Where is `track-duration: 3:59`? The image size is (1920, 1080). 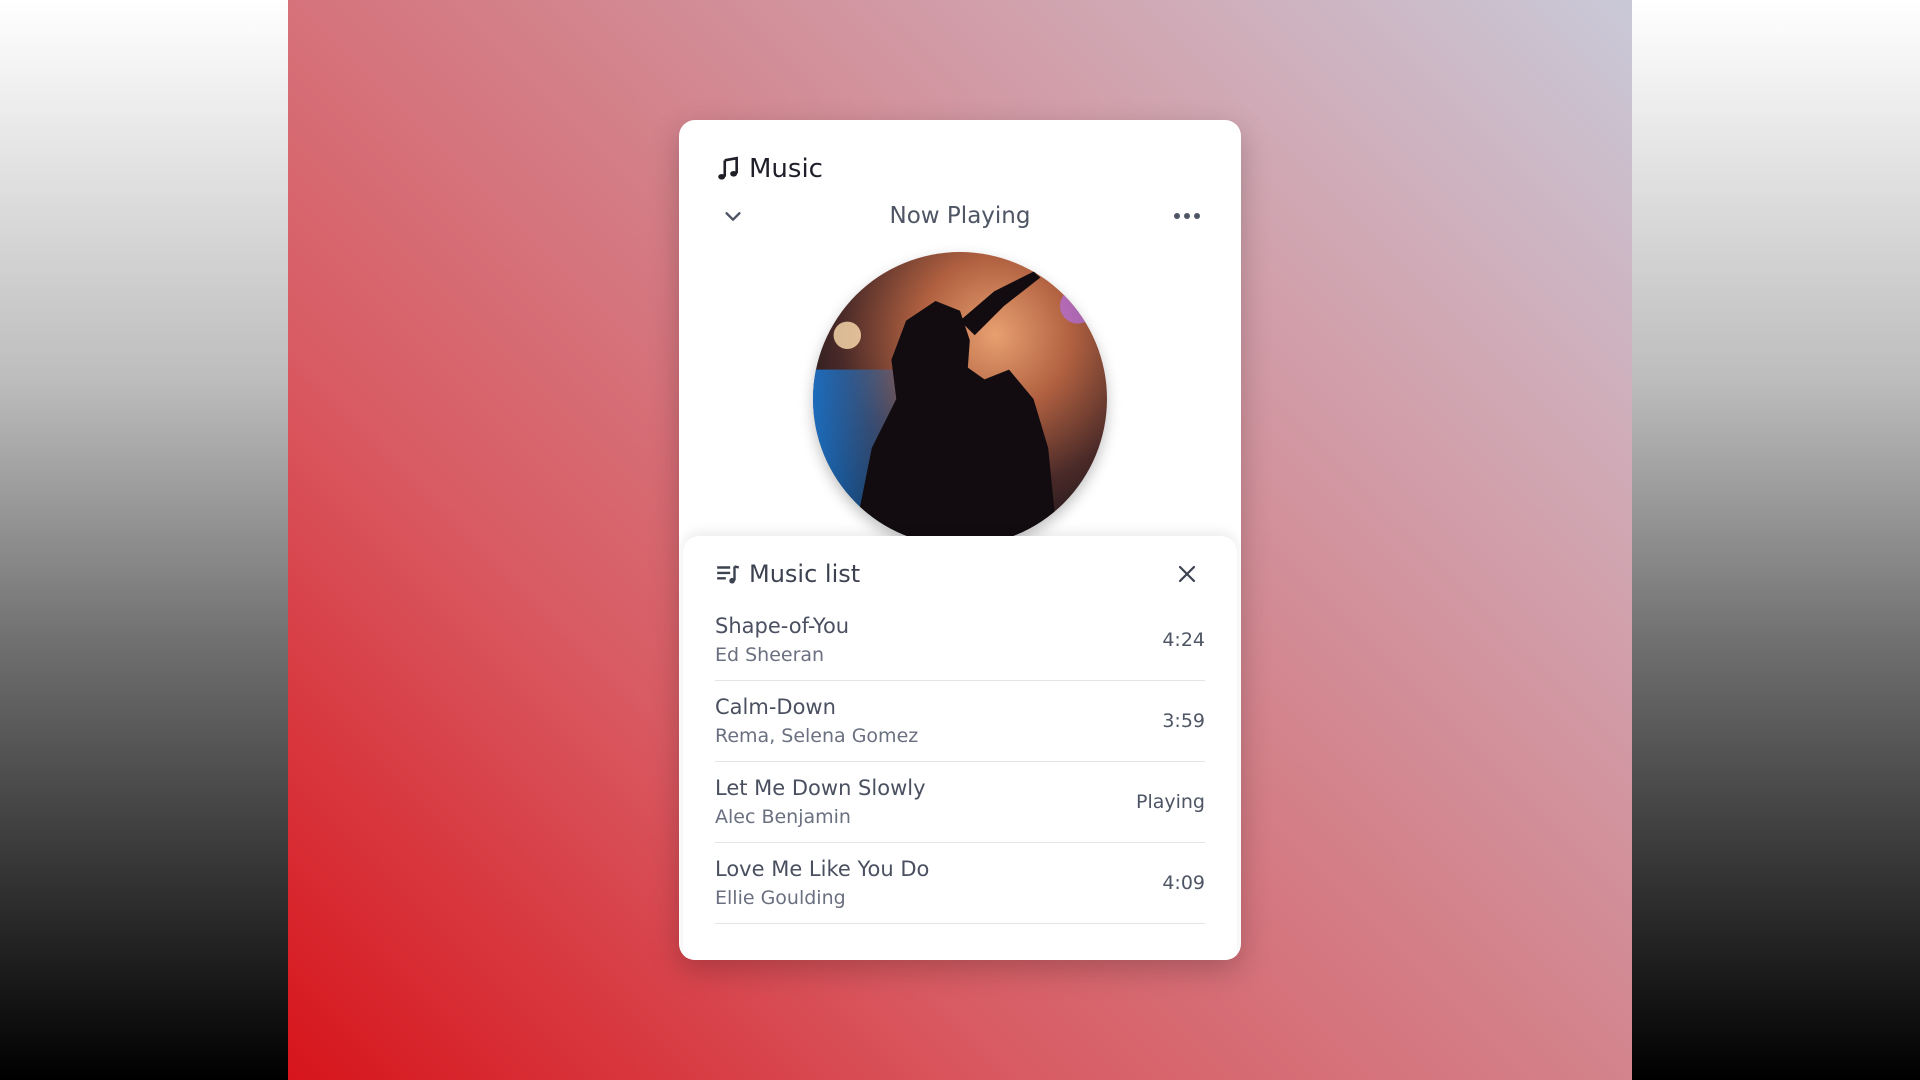 track-duration: 3:59 is located at coordinates (1183, 721).